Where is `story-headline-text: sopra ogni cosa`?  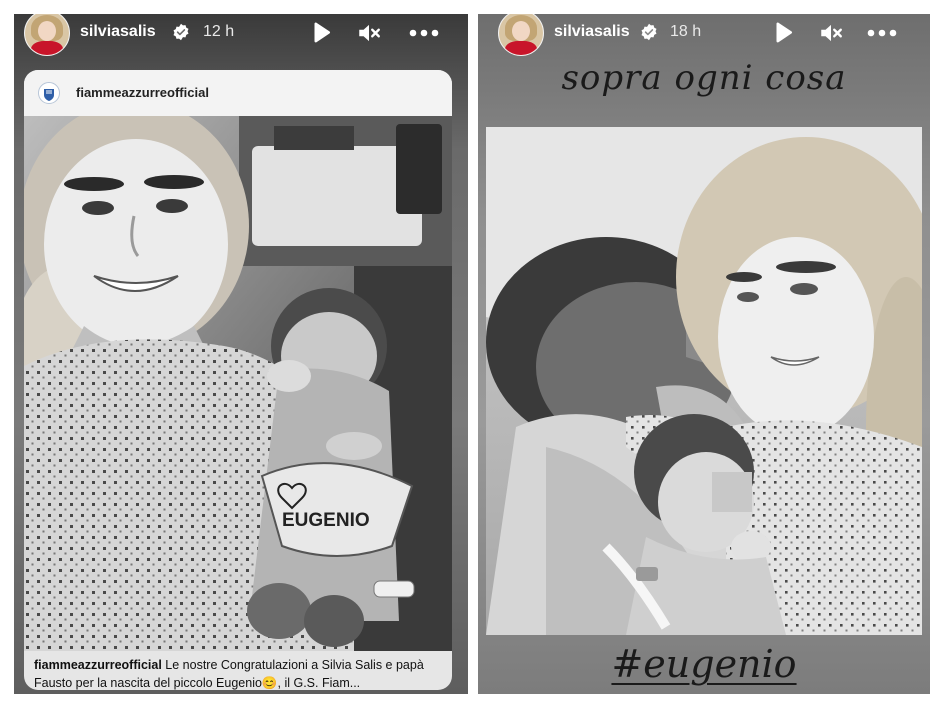 story-headline-text: sopra ogni cosa is located at coordinates (704, 78).